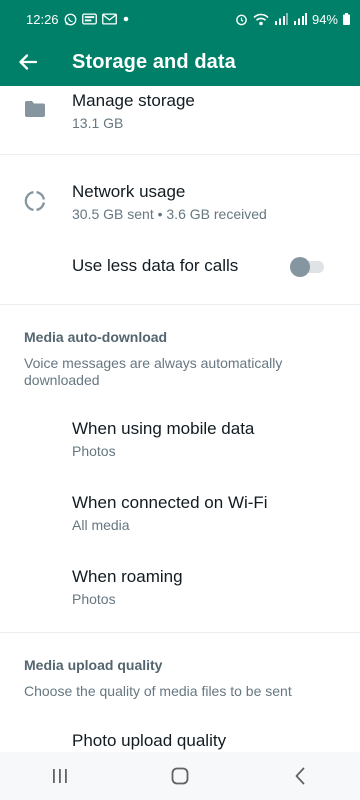 Image resolution: width=360 pixels, height=800 pixels. I want to click on use-less-data-item: Use less data for calls, so click(180, 267).